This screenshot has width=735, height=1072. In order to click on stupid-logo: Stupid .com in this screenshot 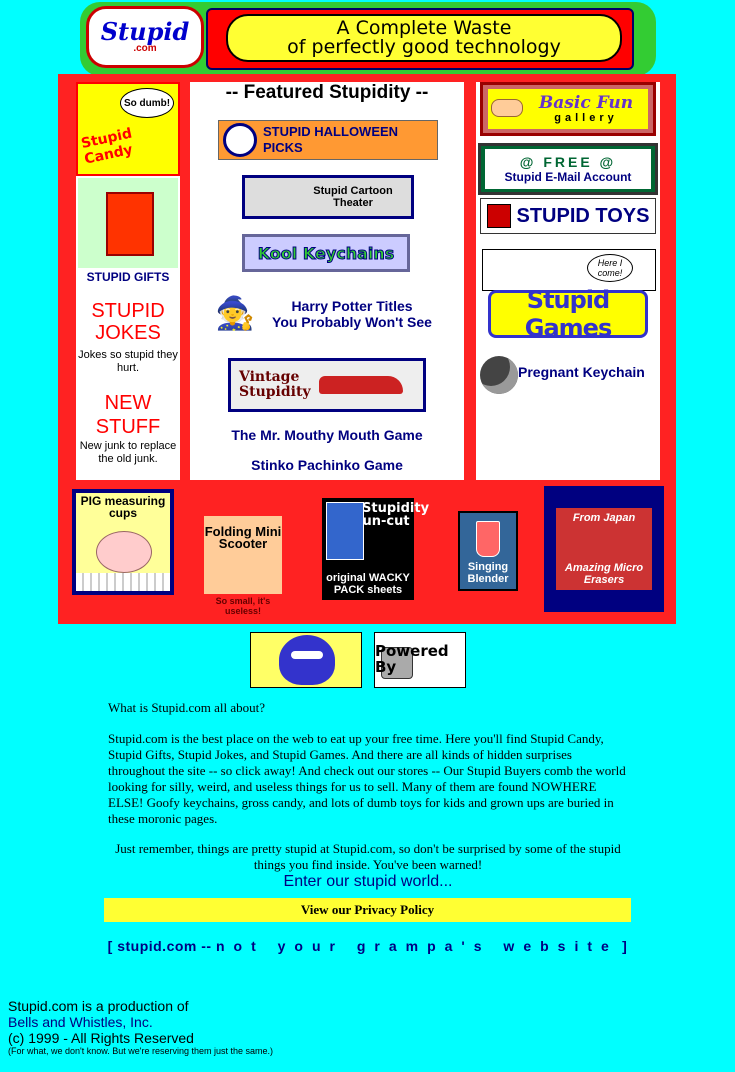, I will do `click(145, 37)`.